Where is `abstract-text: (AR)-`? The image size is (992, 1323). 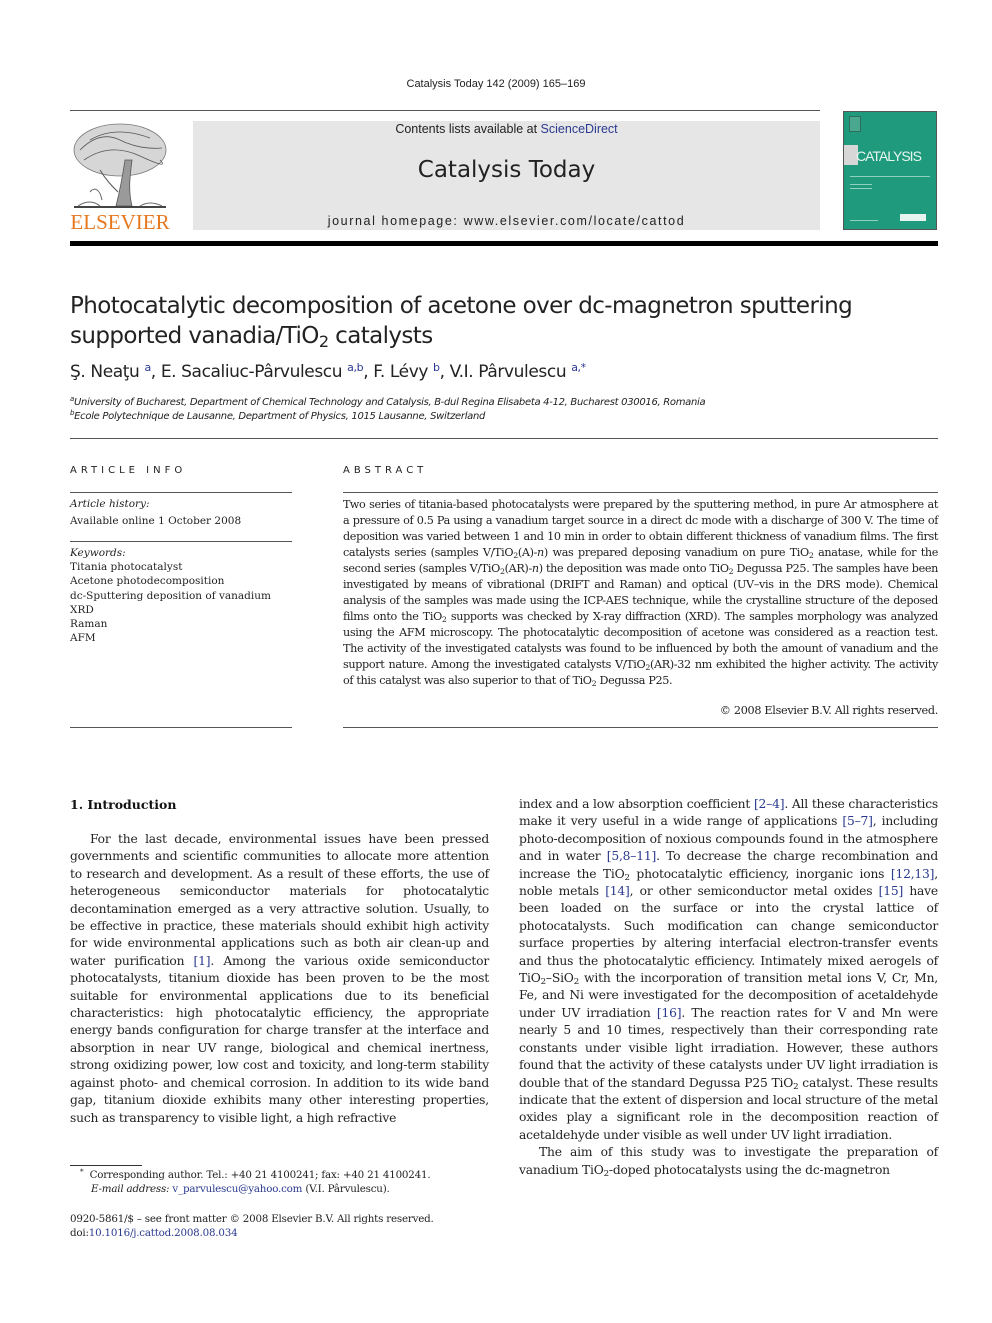 abstract-text: (AR)- is located at coordinates (518, 568).